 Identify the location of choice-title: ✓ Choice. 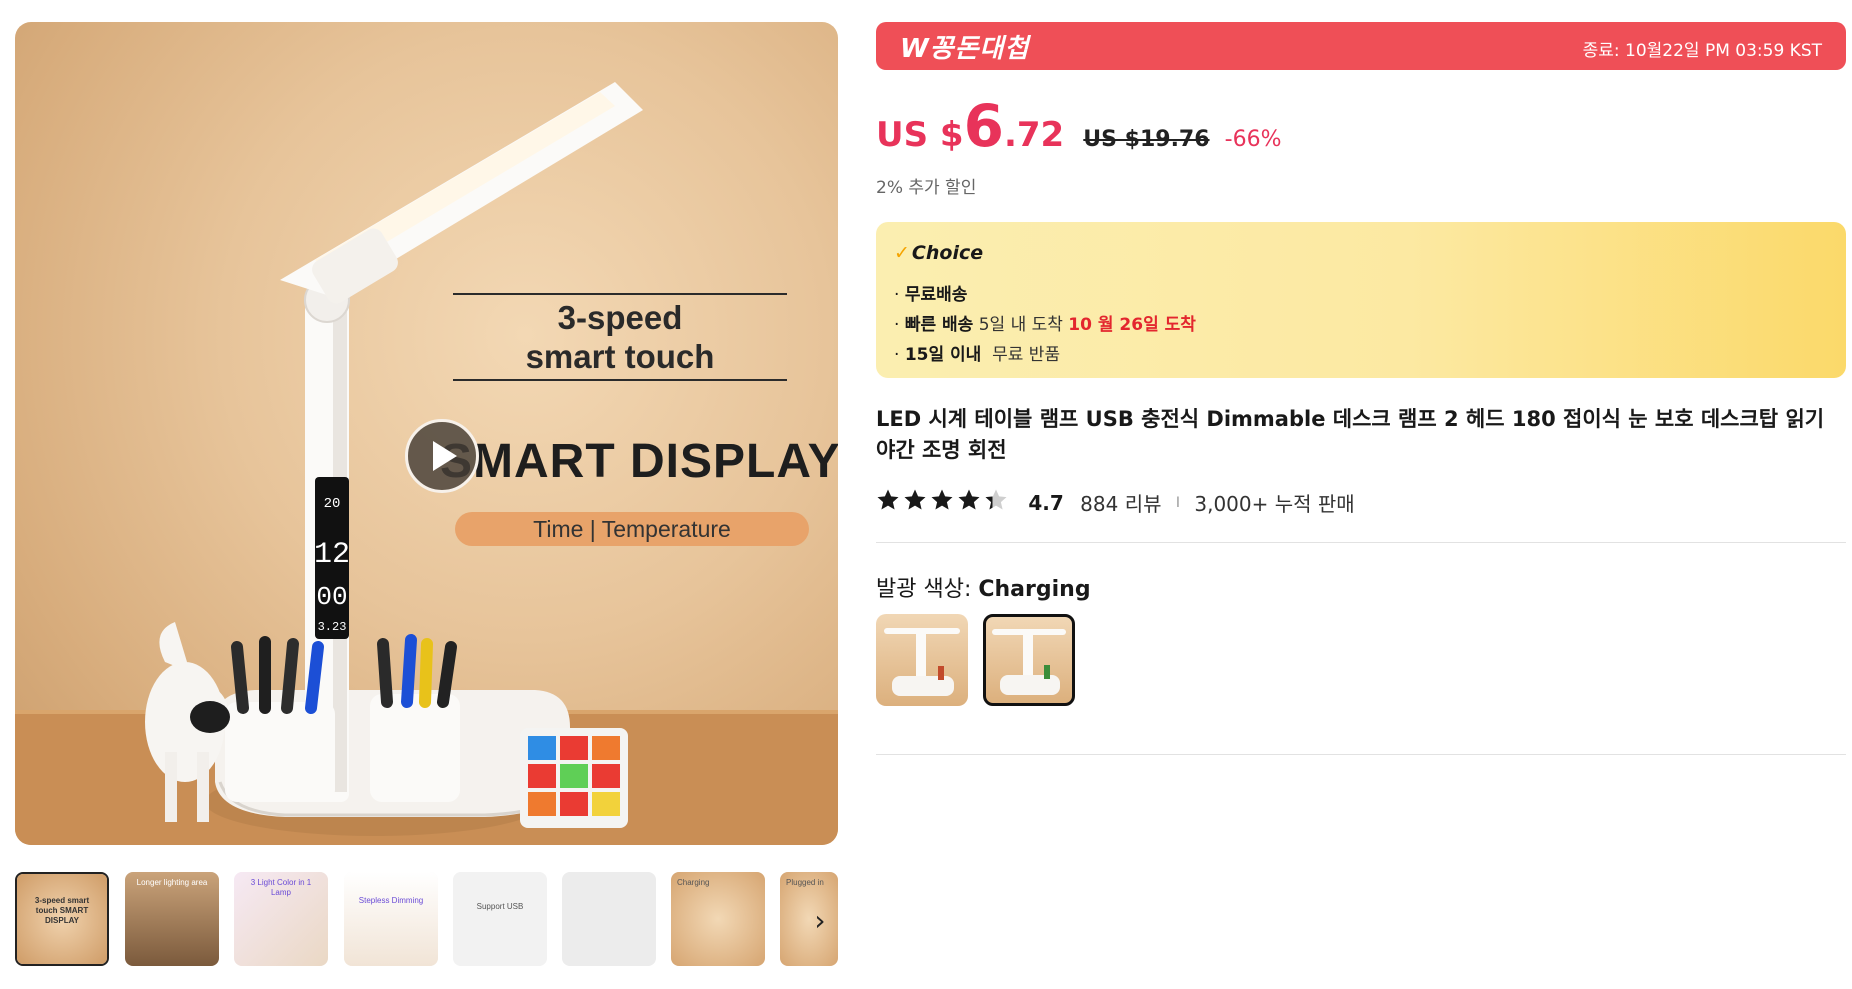
(939, 253).